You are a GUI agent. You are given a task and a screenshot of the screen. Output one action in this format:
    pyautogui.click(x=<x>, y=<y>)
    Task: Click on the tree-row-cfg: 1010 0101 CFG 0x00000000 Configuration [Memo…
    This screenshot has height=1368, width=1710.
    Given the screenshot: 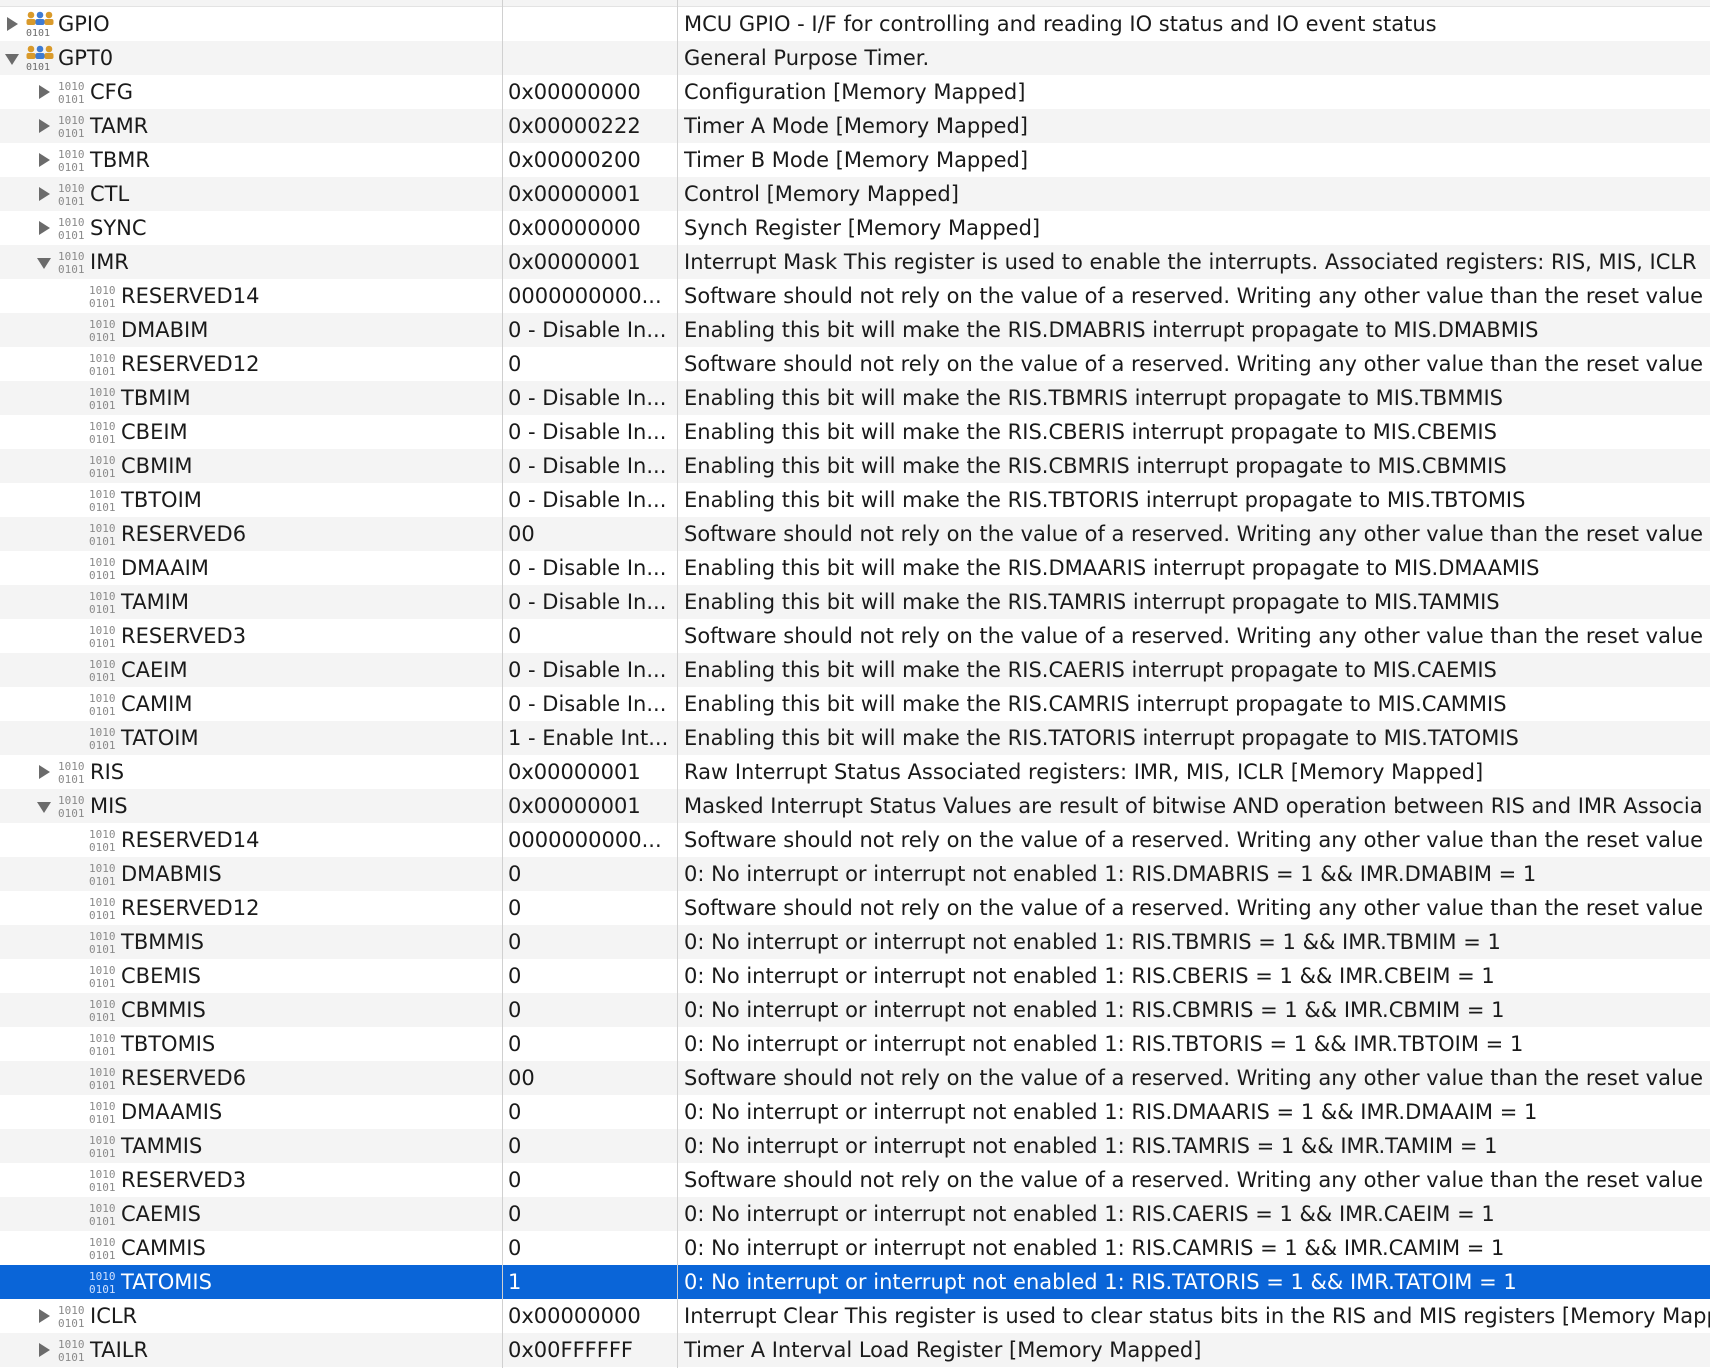 What is the action you would take?
    pyautogui.click(x=855, y=92)
    